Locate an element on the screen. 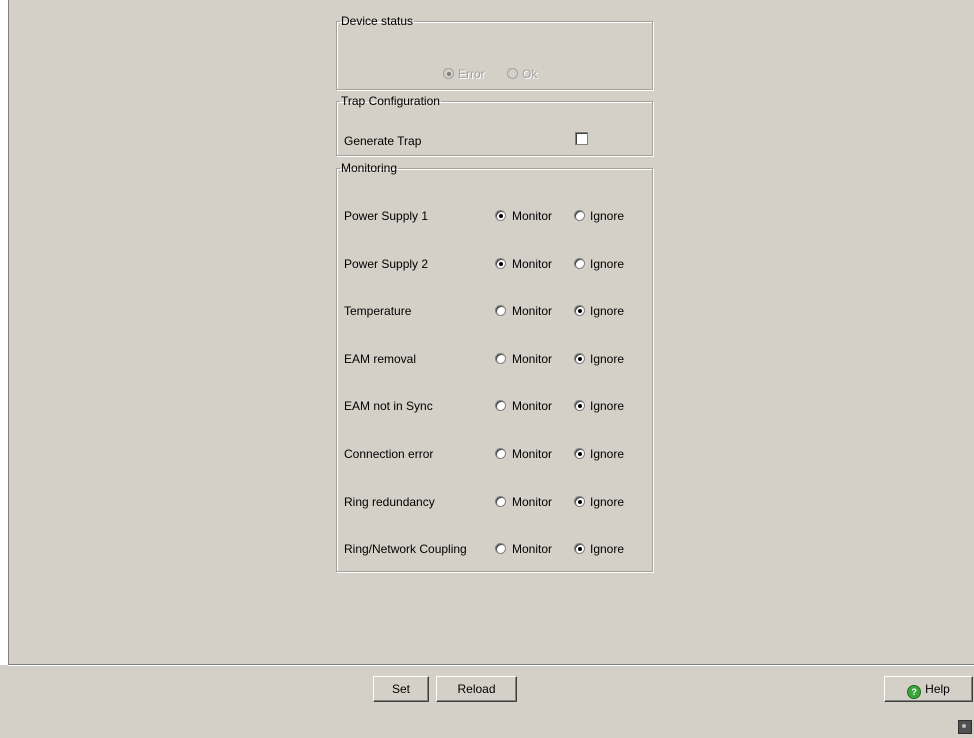 The width and height of the screenshot is (974, 738). monitoring-row-label: Power Supply 2 is located at coordinates (386, 263).